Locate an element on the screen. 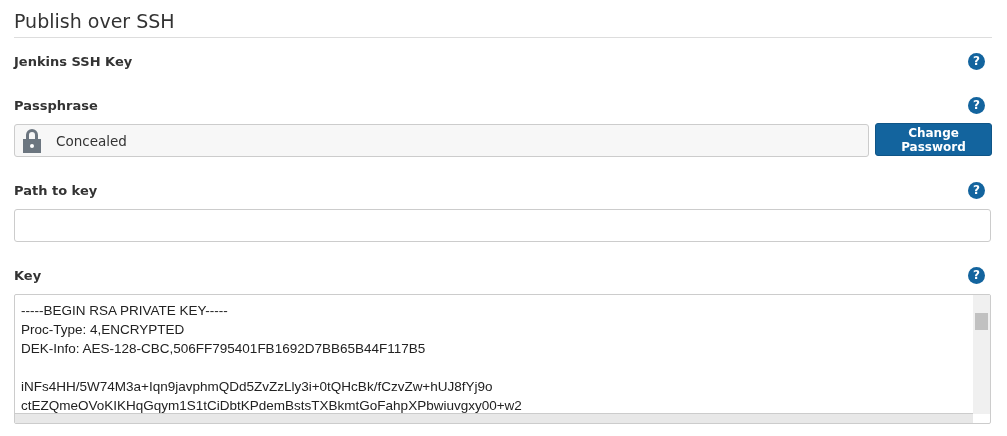 The height and width of the screenshot is (436, 1007). field-label: Path to key is located at coordinates (56, 190).